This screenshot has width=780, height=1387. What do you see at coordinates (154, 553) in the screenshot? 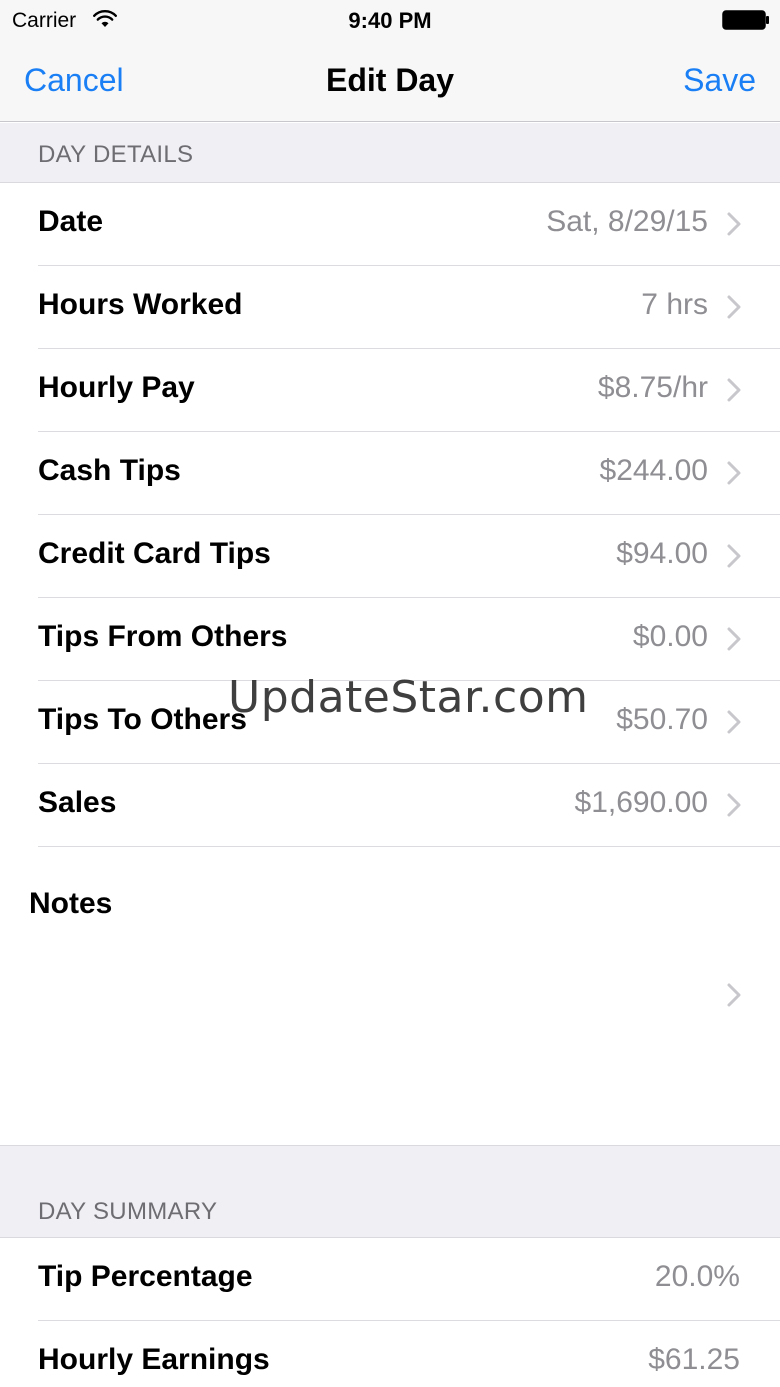
I see `row-label: Credit Card Tips` at bounding box center [154, 553].